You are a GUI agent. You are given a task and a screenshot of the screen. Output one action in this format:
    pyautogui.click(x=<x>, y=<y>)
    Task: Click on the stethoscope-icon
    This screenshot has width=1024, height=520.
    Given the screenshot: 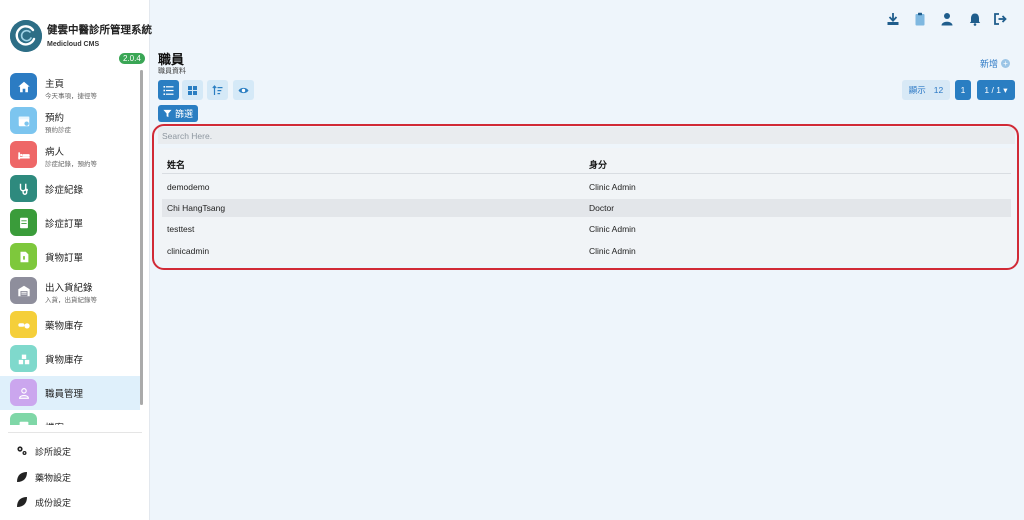 What is the action you would take?
    pyautogui.click(x=23, y=188)
    